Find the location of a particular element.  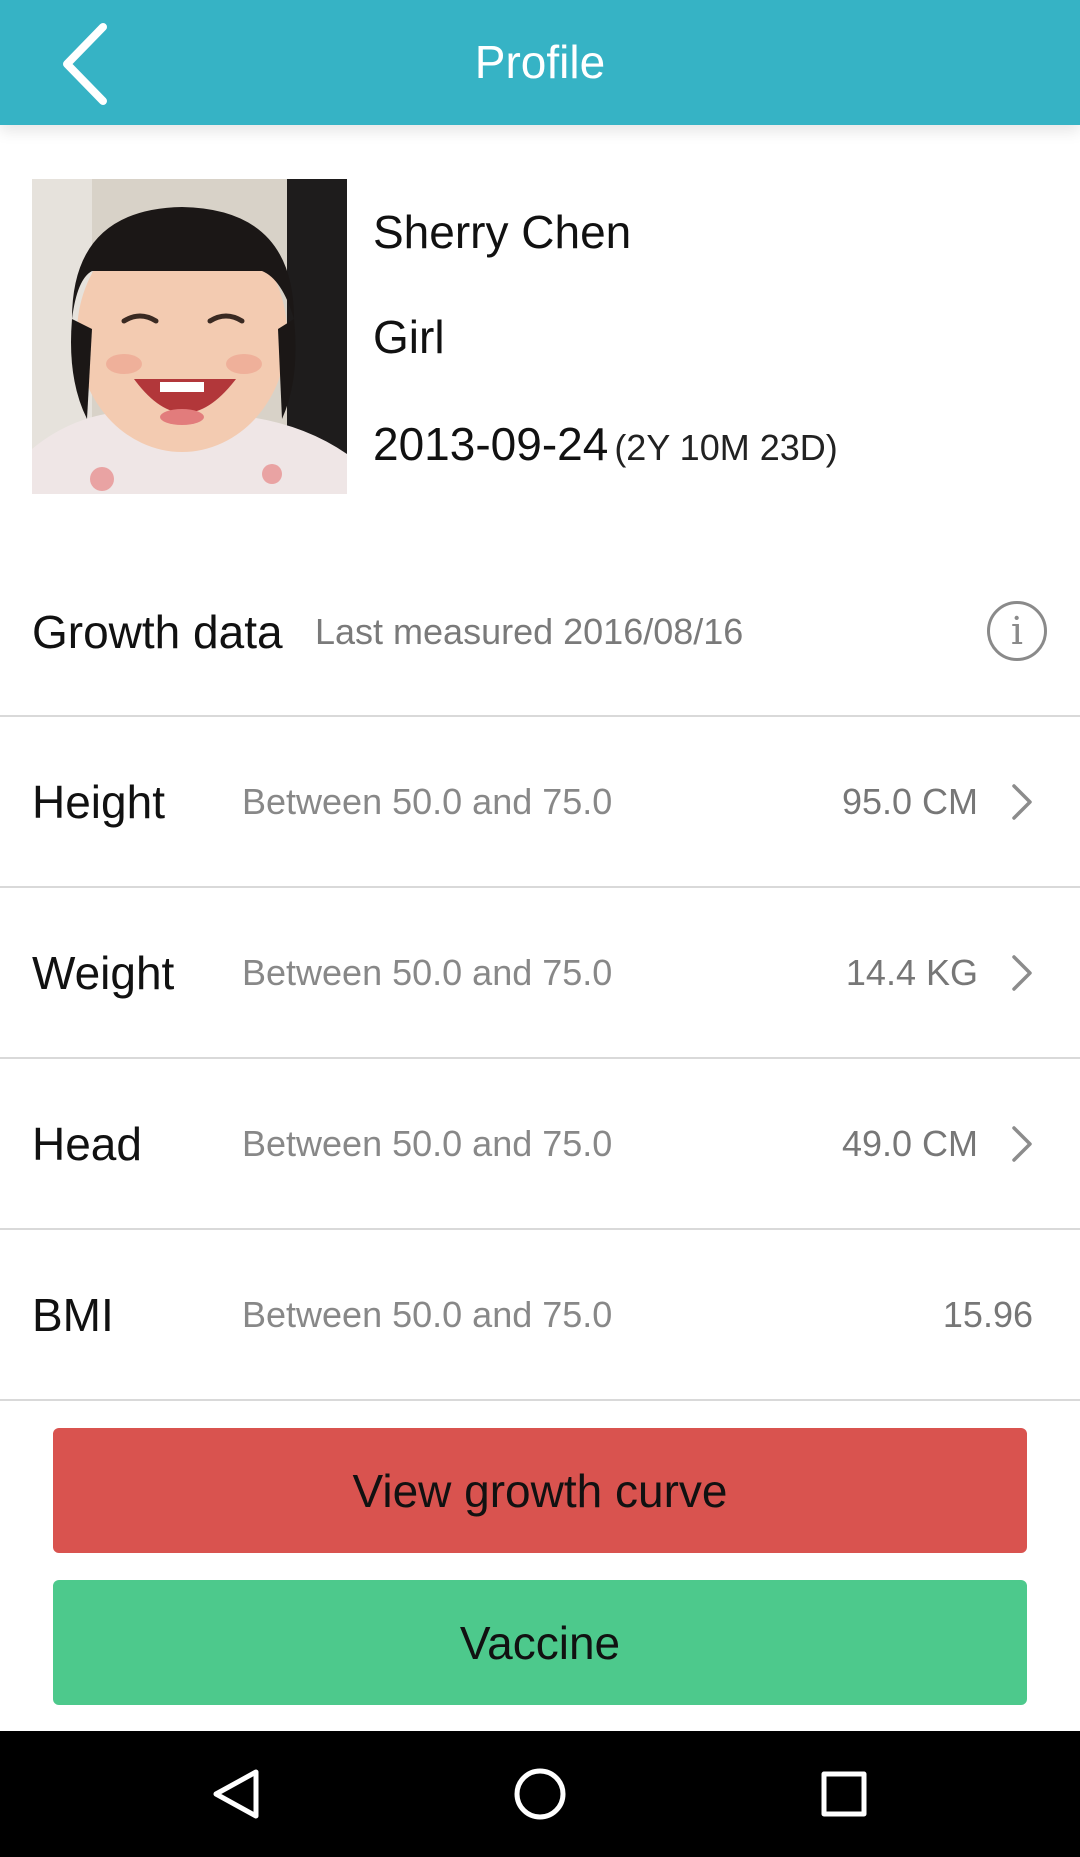

info-button: i is located at coordinates (1017, 631).